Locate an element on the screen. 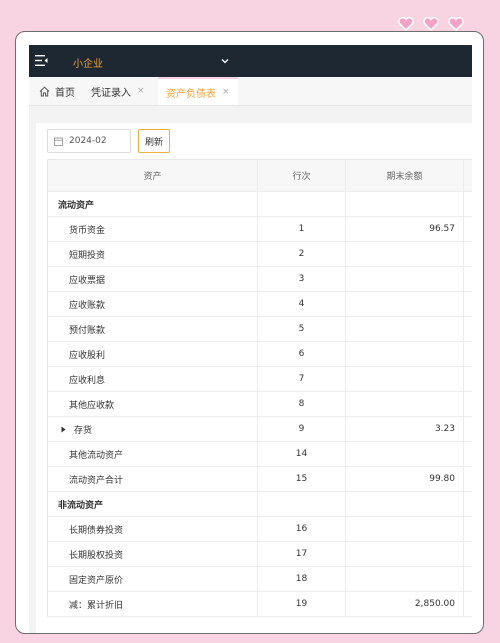 This screenshot has width=500, height=643. tab-voucher-entry: 凭证录入 × is located at coordinates (118, 91).